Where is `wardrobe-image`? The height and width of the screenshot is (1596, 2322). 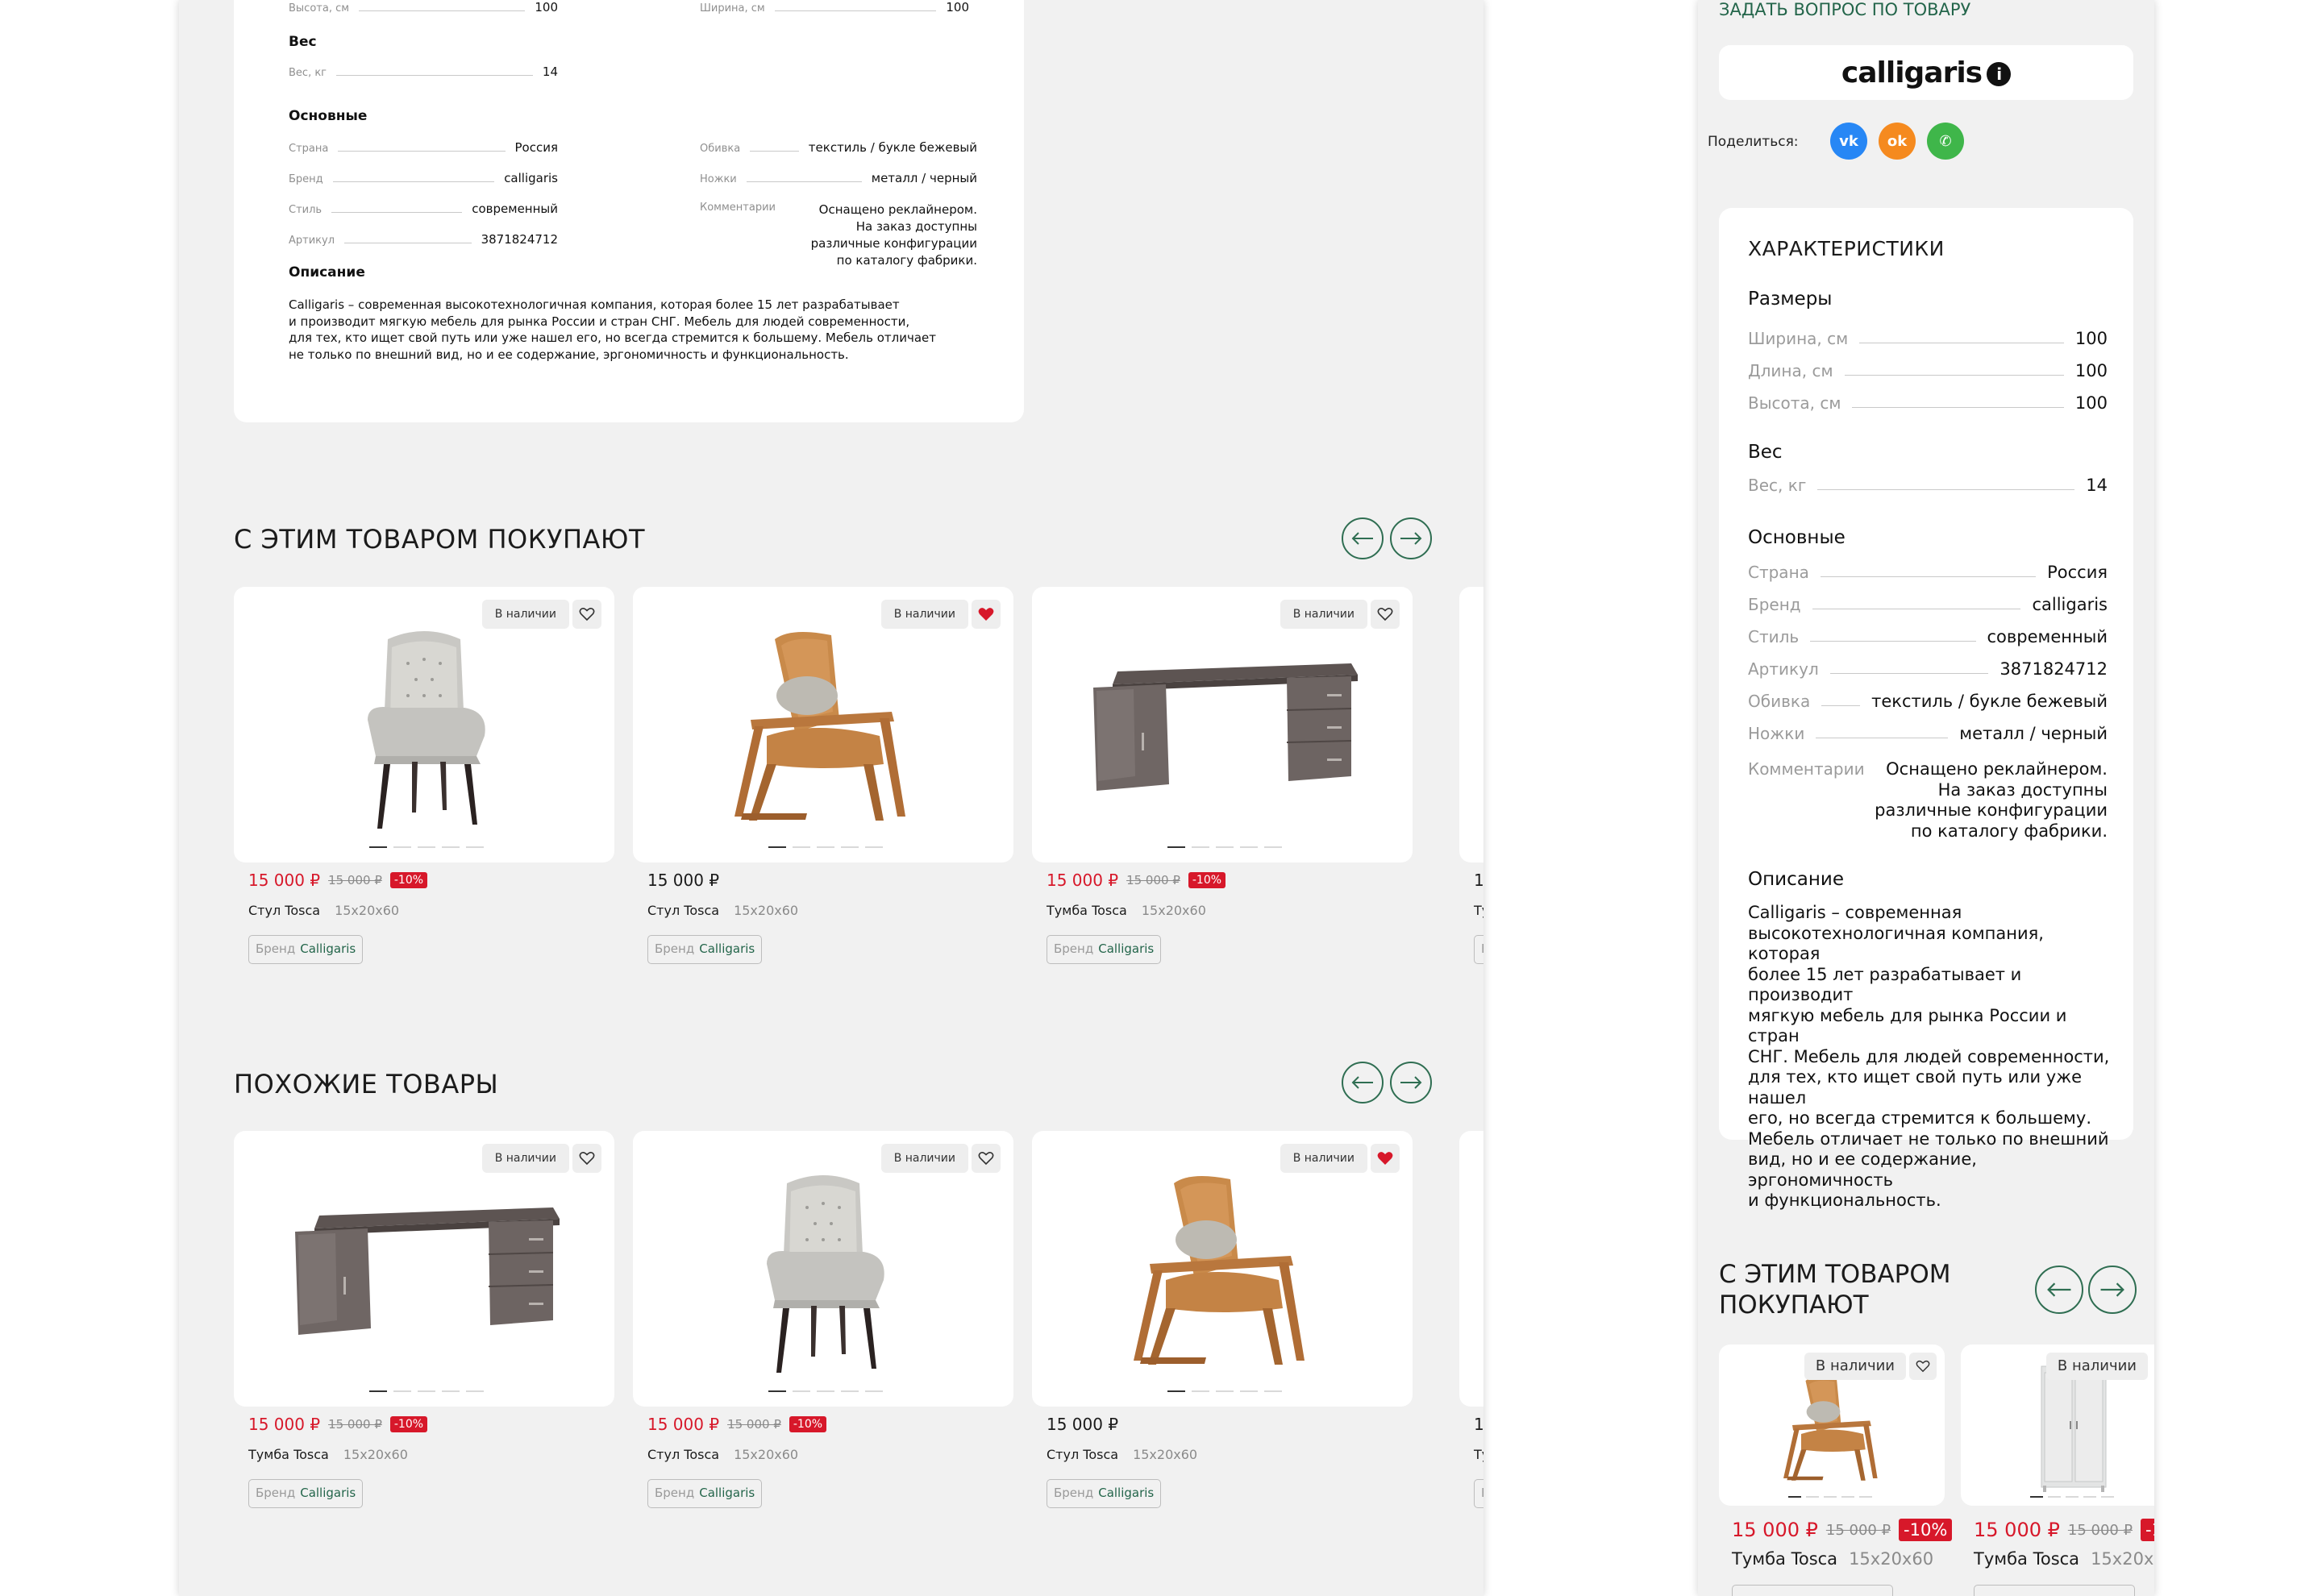 wardrobe-image is located at coordinates (2074, 1428).